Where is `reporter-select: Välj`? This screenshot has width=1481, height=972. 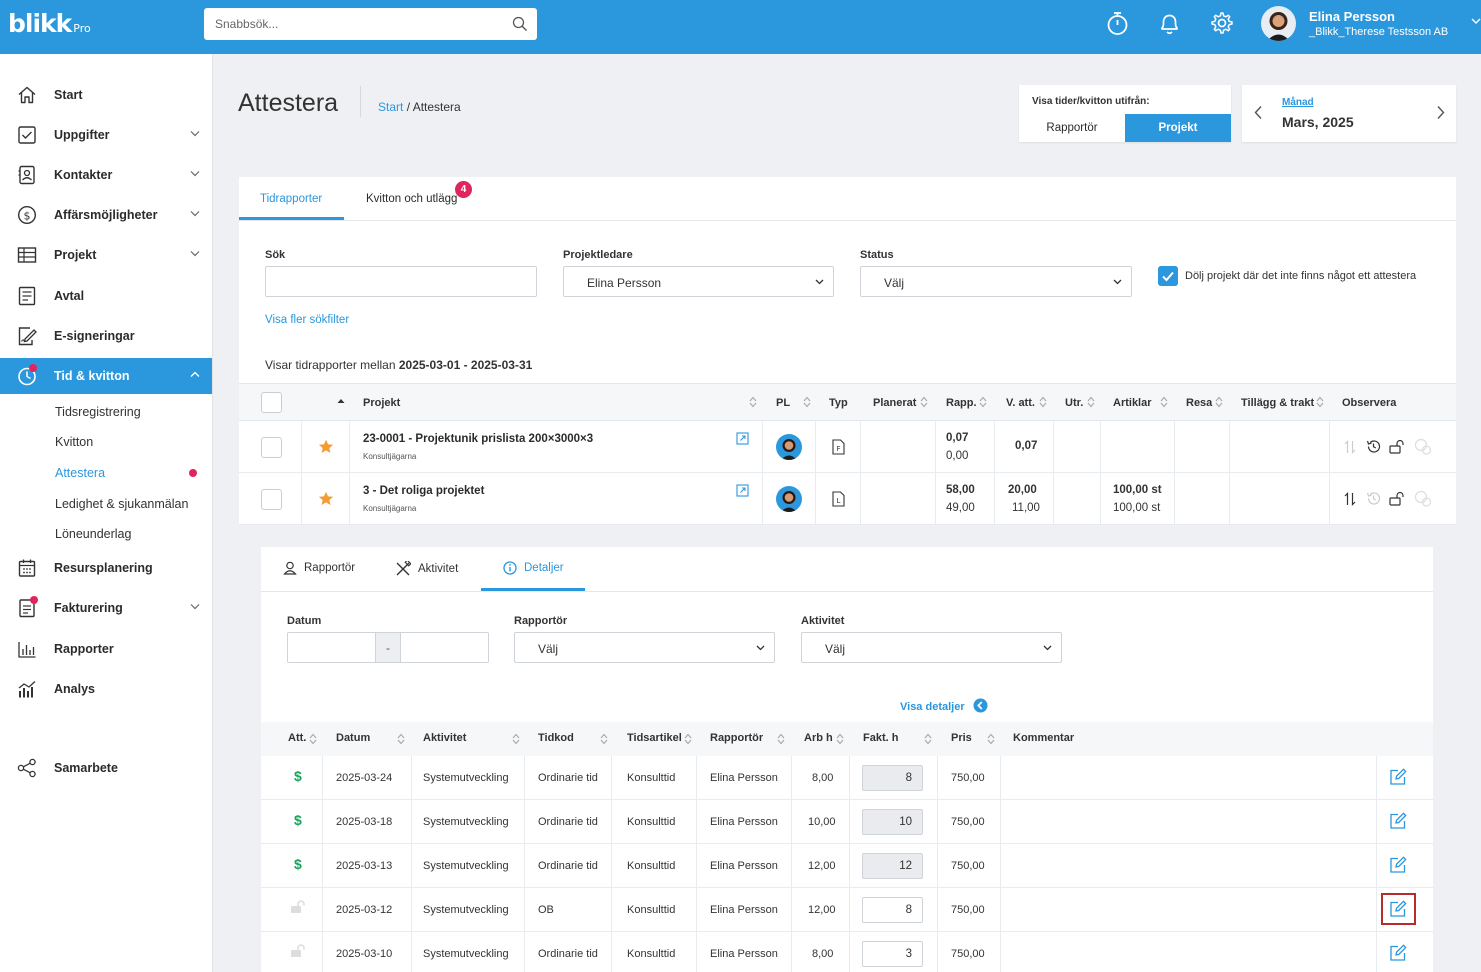 reporter-select: Välj is located at coordinates (644, 647).